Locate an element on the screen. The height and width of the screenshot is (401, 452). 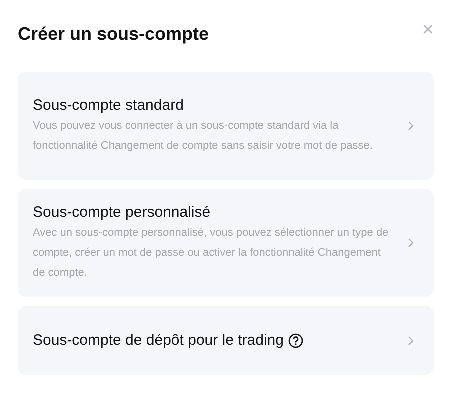
option-description: Vous pouvez vous connecter à un sous-compte standard via la fonctionnalité Changement de compte sans saisir votre mot de passe. is located at coordinates (203, 136).